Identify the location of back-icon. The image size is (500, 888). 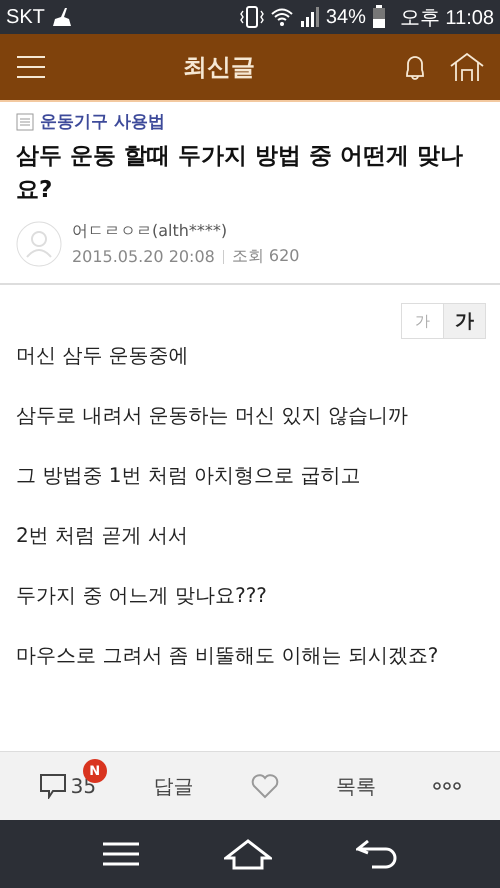
(377, 854).